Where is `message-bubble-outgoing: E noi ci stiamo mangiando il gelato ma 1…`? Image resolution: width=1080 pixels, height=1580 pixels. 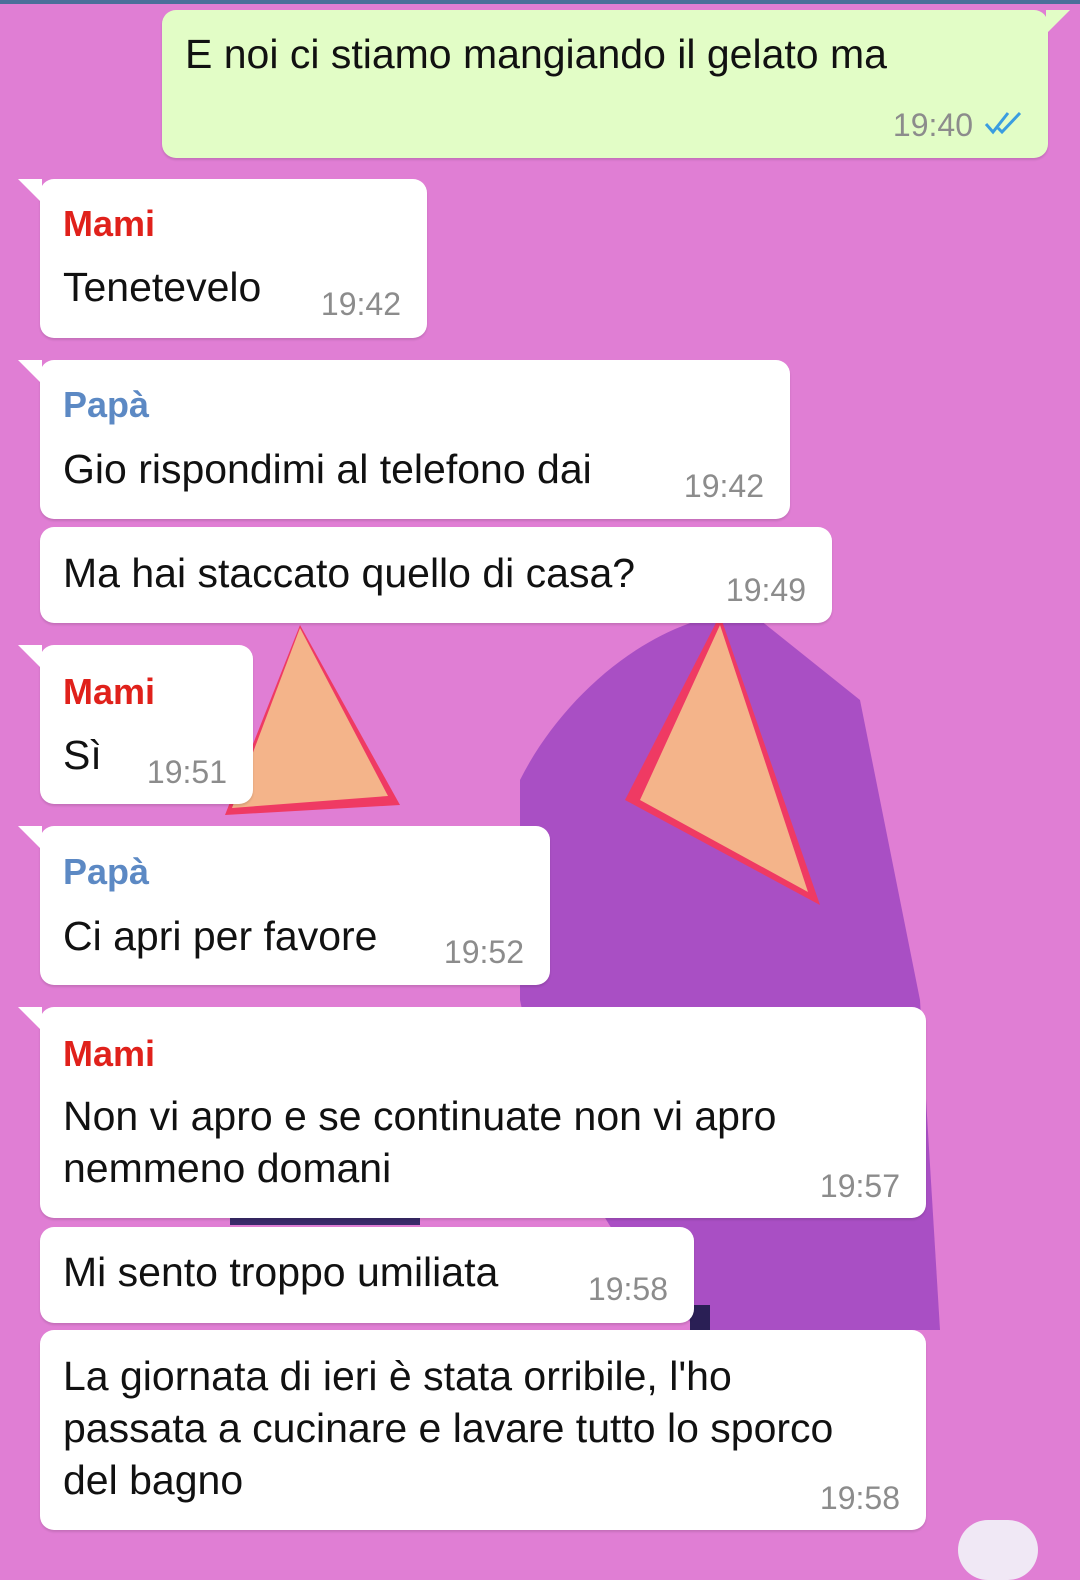 message-bubble-outgoing: E noi ci stiamo mangiando il gelato ma 1… is located at coordinates (616, 84).